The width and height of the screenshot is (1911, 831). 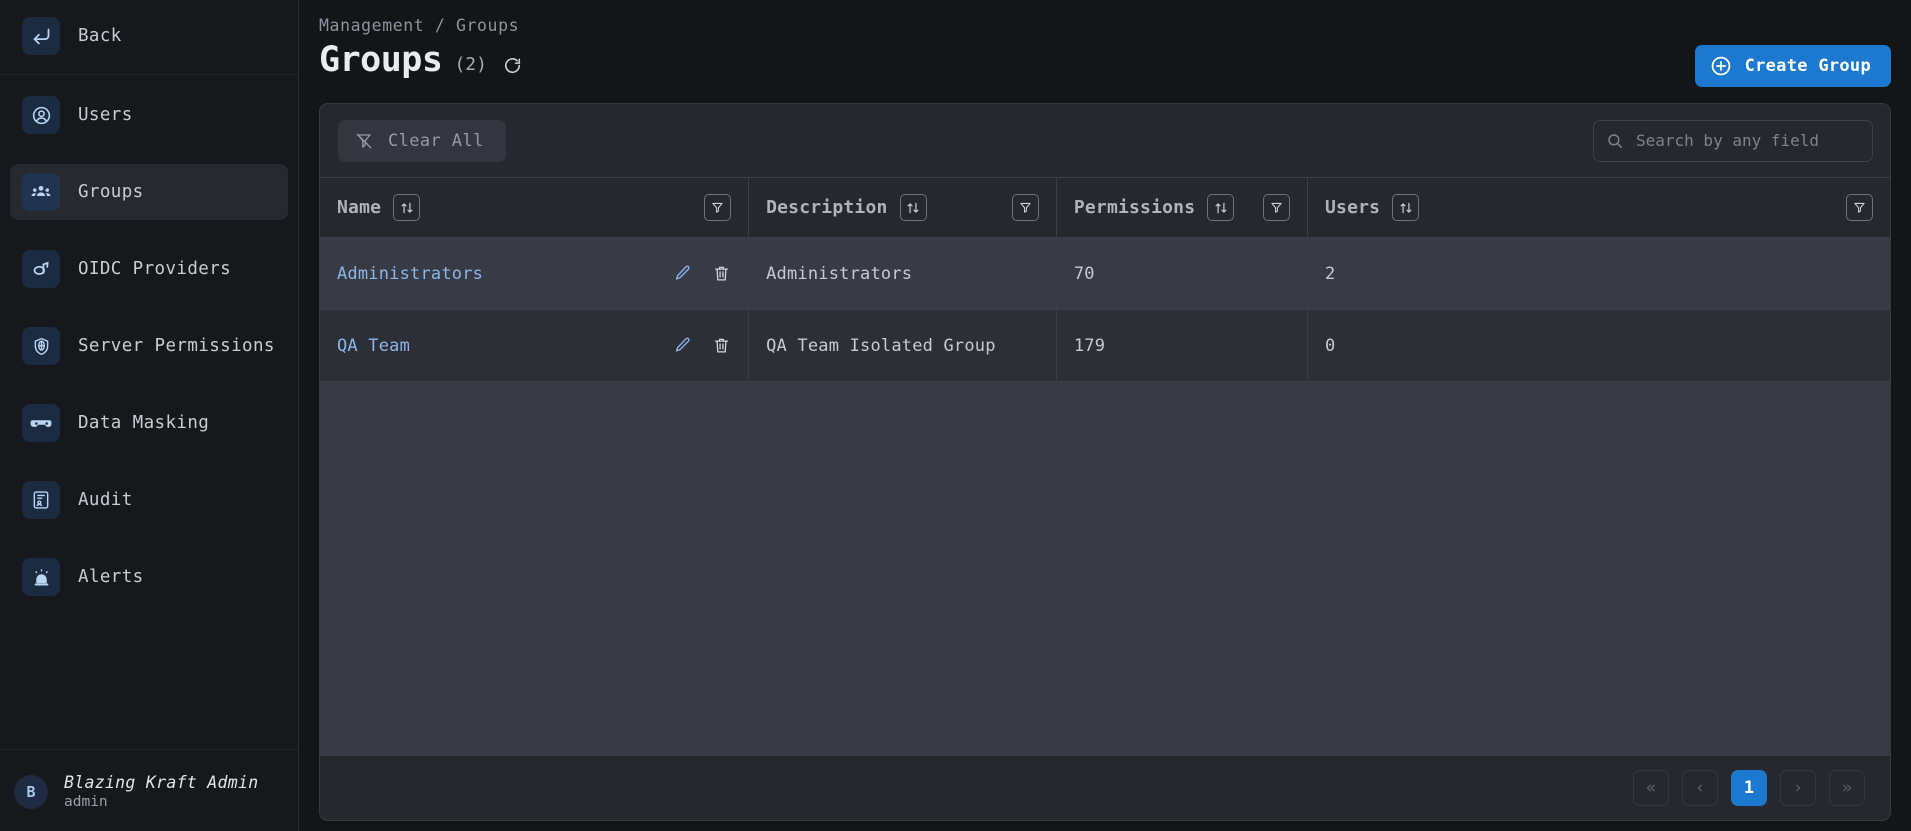 What do you see at coordinates (827, 207) in the screenshot?
I see `column-label-description: Description` at bounding box center [827, 207].